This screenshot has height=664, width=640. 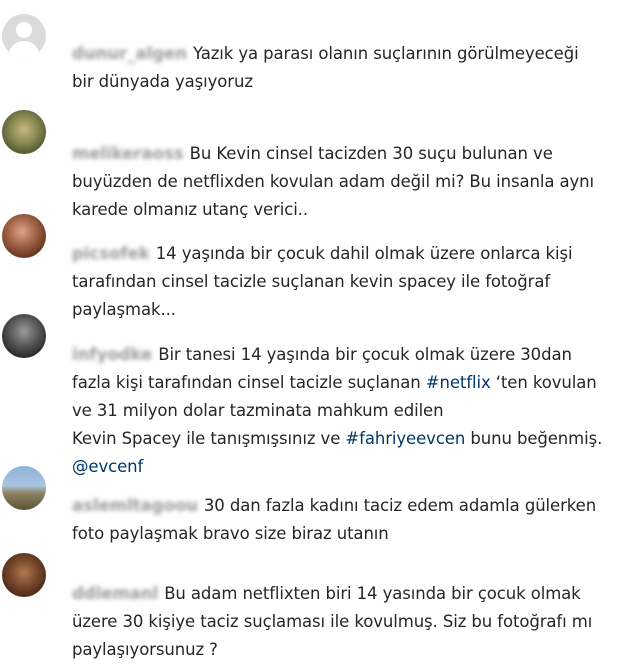 What do you see at coordinates (536, 438) in the screenshot?
I see `comment-text: bunu beğenmiş.` at bounding box center [536, 438].